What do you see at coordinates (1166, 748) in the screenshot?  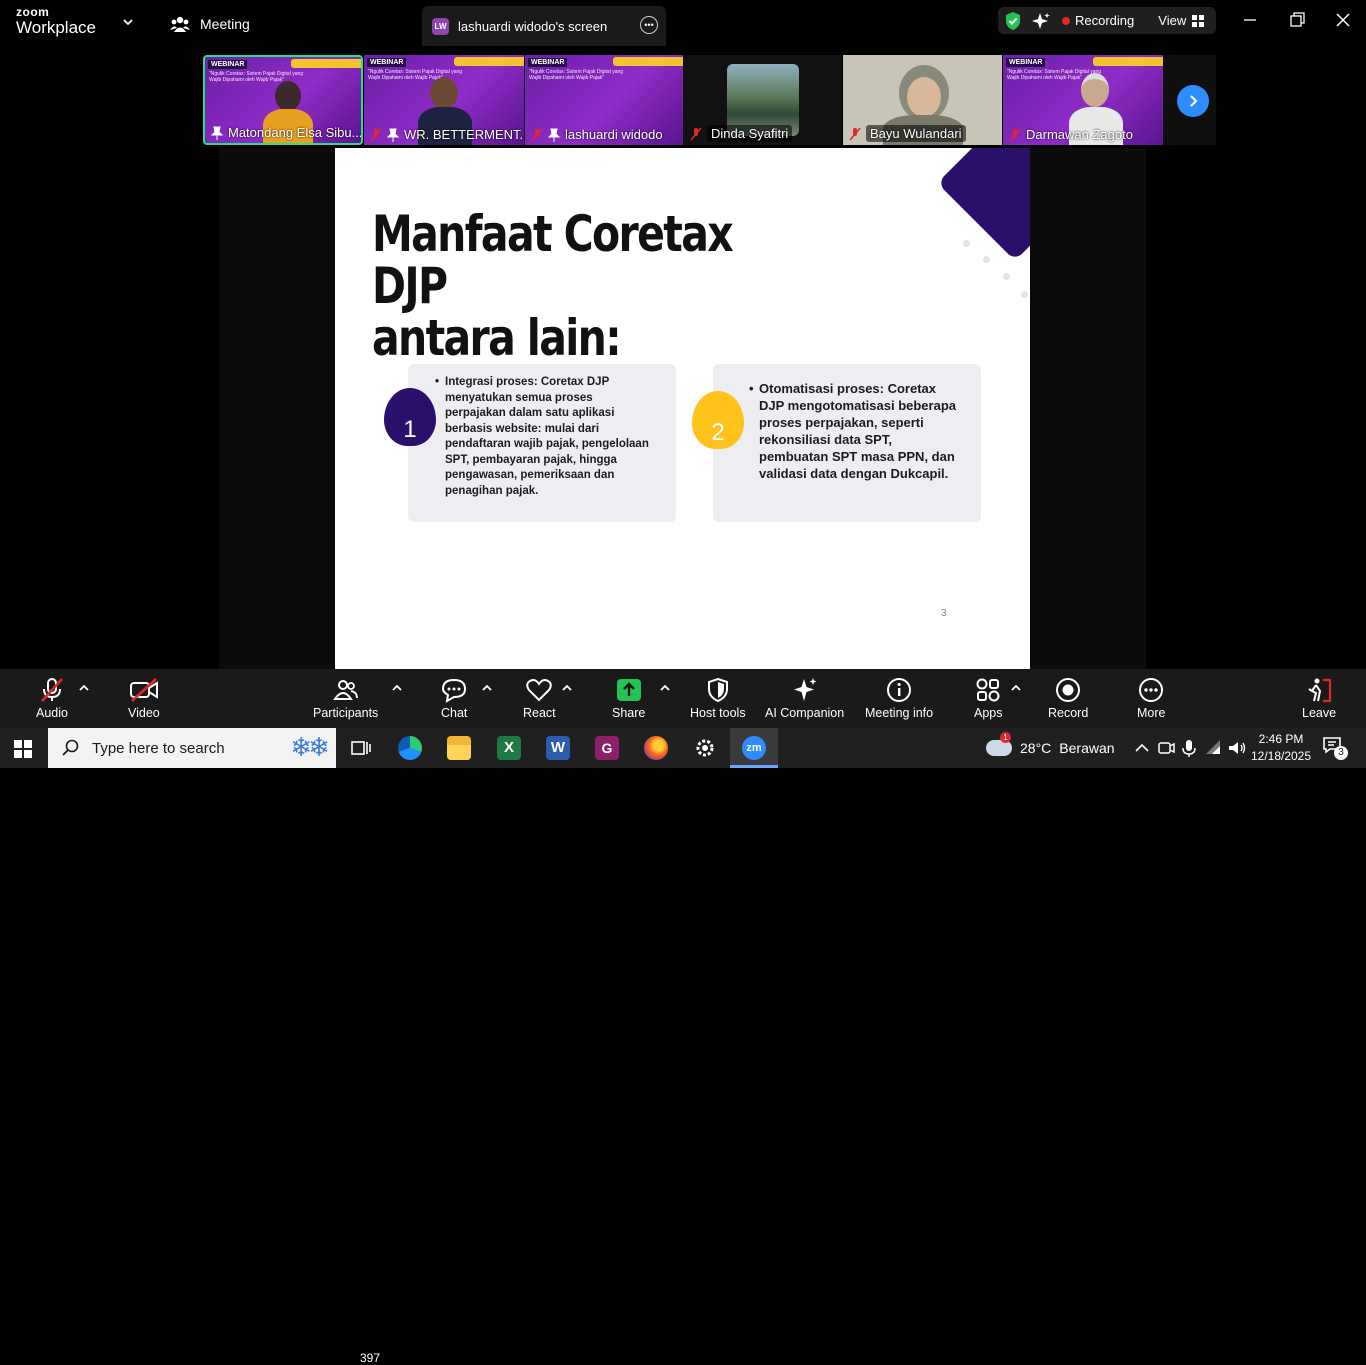 I see `meet-now-icon` at bounding box center [1166, 748].